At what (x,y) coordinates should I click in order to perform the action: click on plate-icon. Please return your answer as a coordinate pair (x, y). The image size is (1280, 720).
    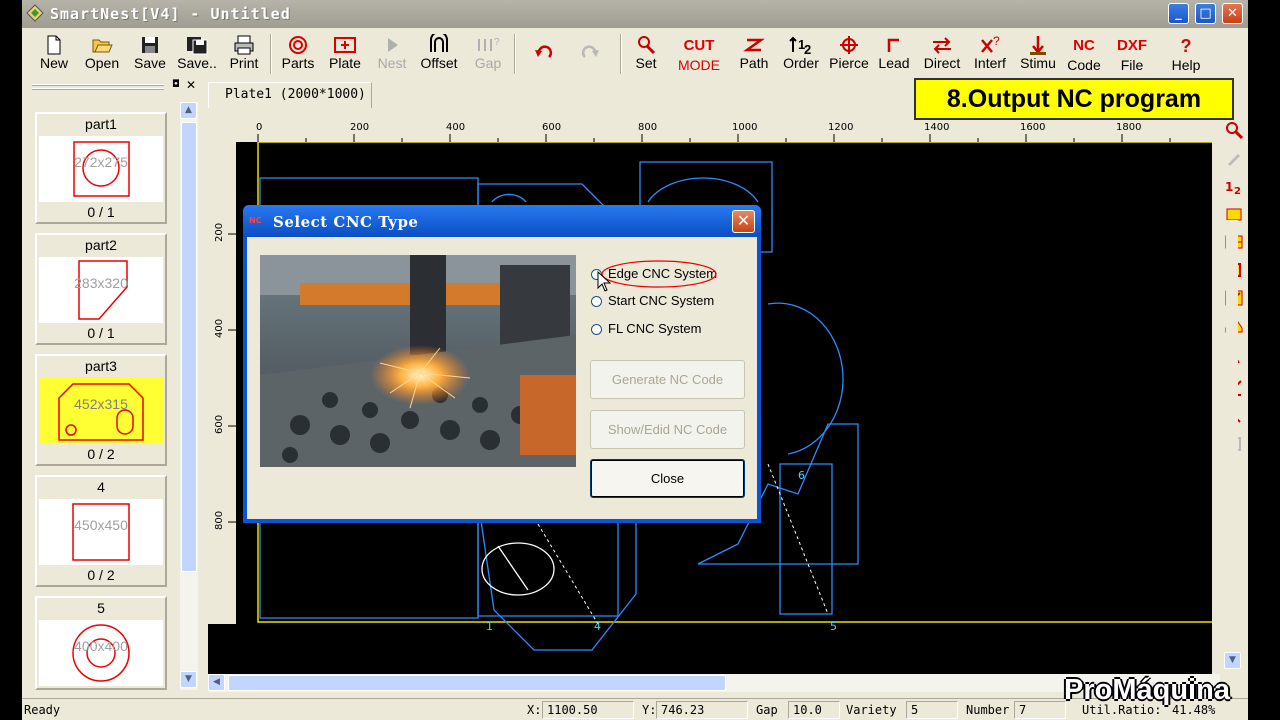
    Looking at the image, I should click on (345, 45).